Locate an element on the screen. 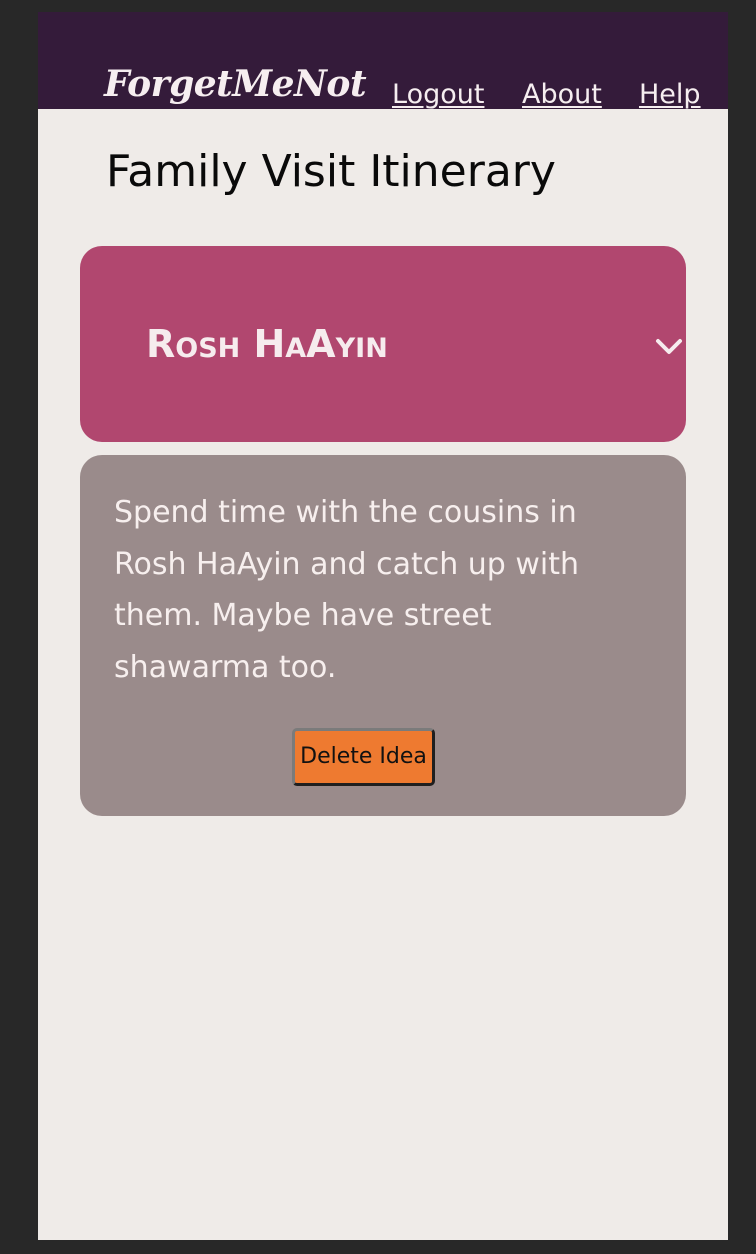  accordion-header: Rosh HaAyin is located at coordinates (383, 344).